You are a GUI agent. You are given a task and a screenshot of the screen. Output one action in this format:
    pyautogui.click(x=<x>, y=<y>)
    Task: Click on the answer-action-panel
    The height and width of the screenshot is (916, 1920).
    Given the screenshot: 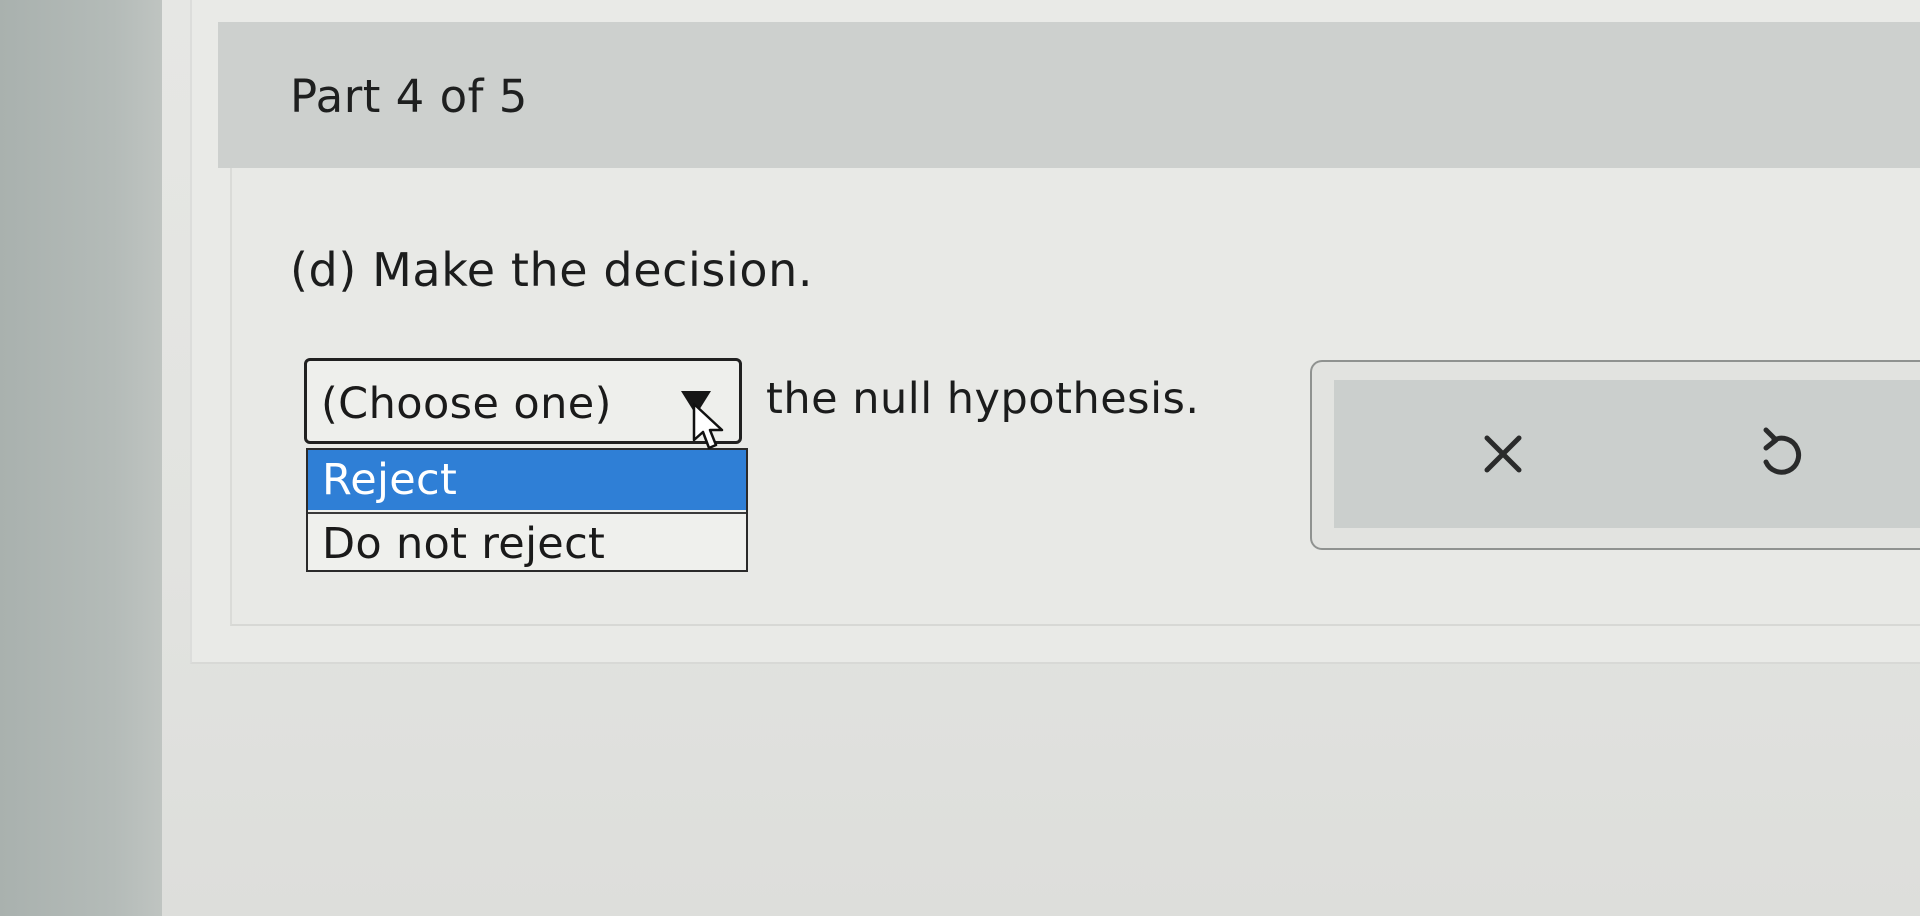 What is the action you would take?
    pyautogui.click(x=1615, y=455)
    